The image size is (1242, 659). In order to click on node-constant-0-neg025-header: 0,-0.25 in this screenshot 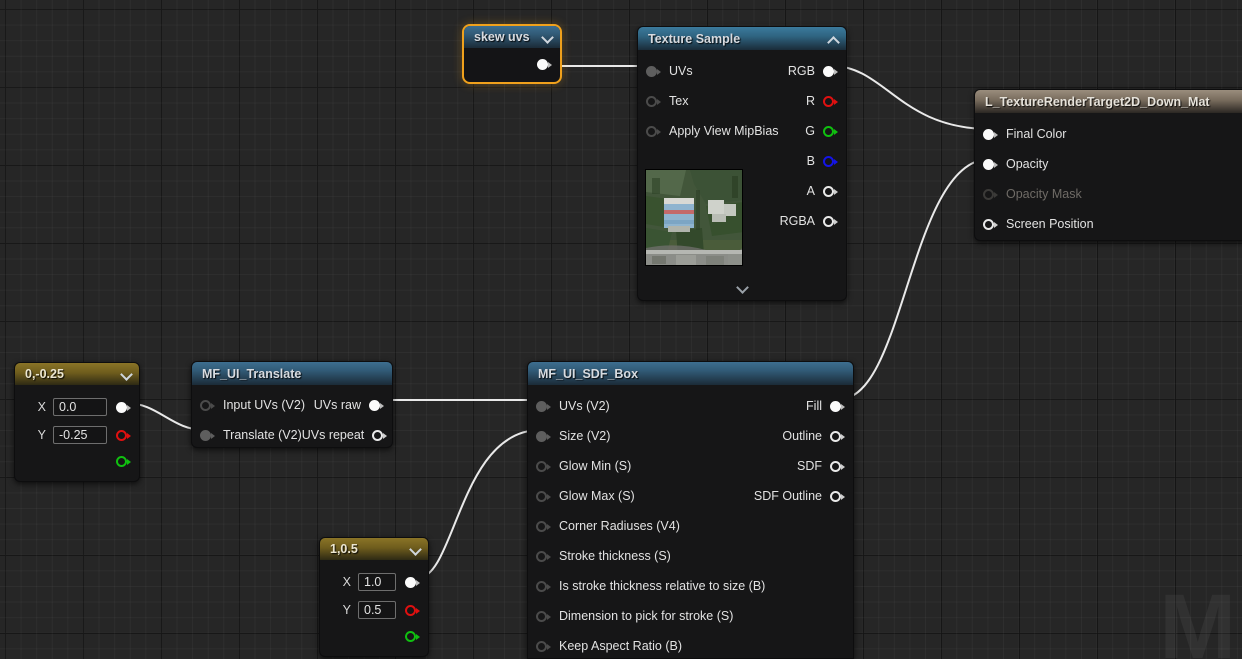, I will do `click(77, 374)`.